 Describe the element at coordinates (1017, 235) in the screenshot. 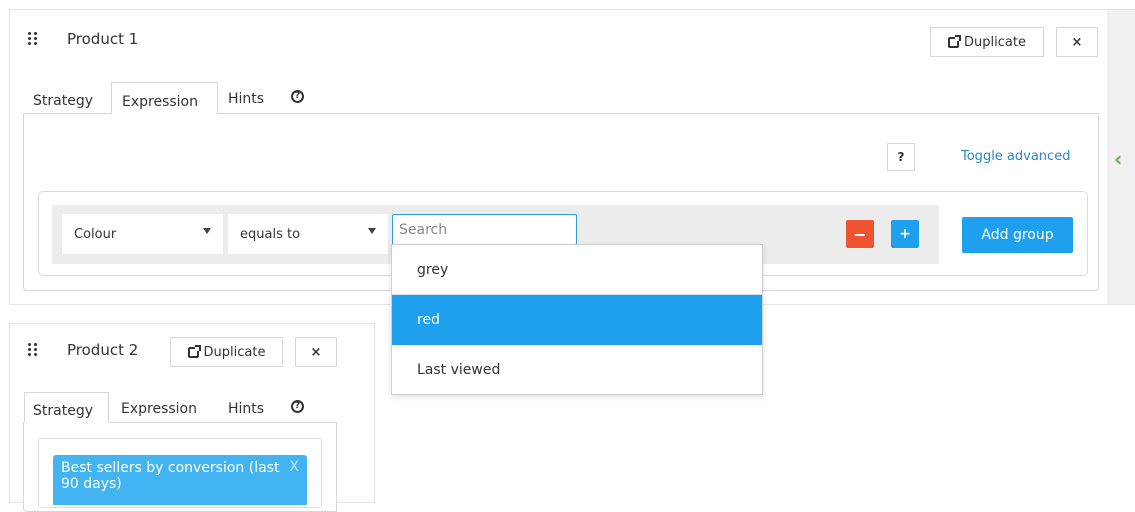

I see `add-group-button: Add group` at that location.